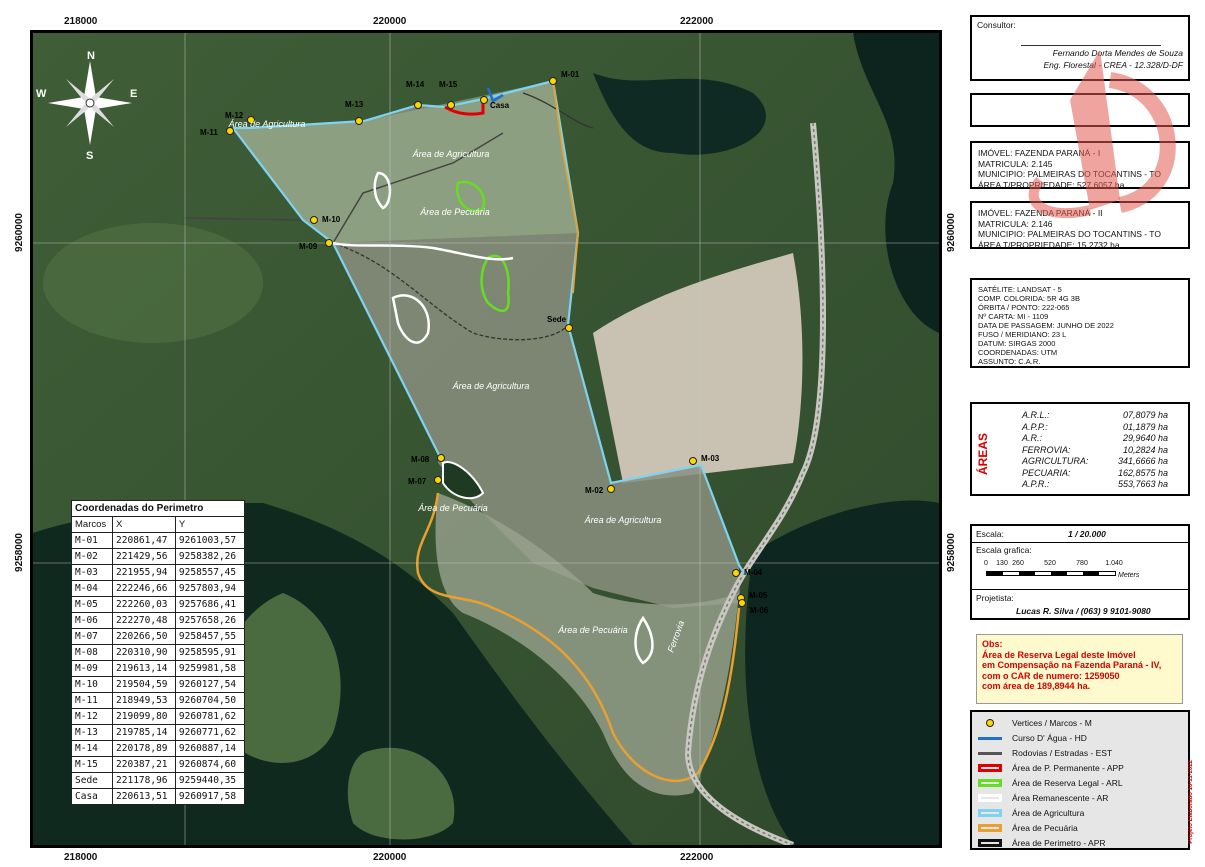 This screenshot has height=867, width=1205. Describe the element at coordinates (1102, 134) in the screenshot. I see `company-logo-mark` at that location.